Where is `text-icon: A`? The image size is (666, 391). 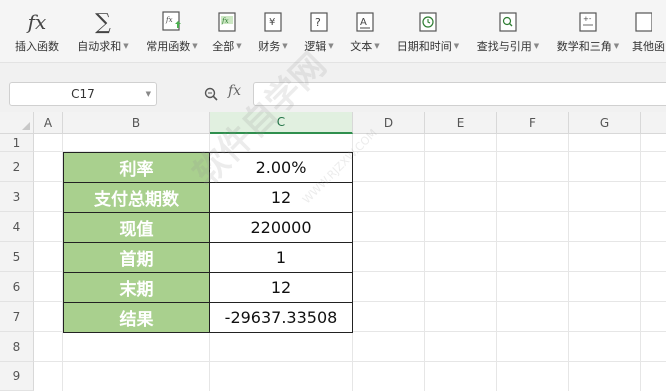
text-icon: A is located at coordinates (365, 22).